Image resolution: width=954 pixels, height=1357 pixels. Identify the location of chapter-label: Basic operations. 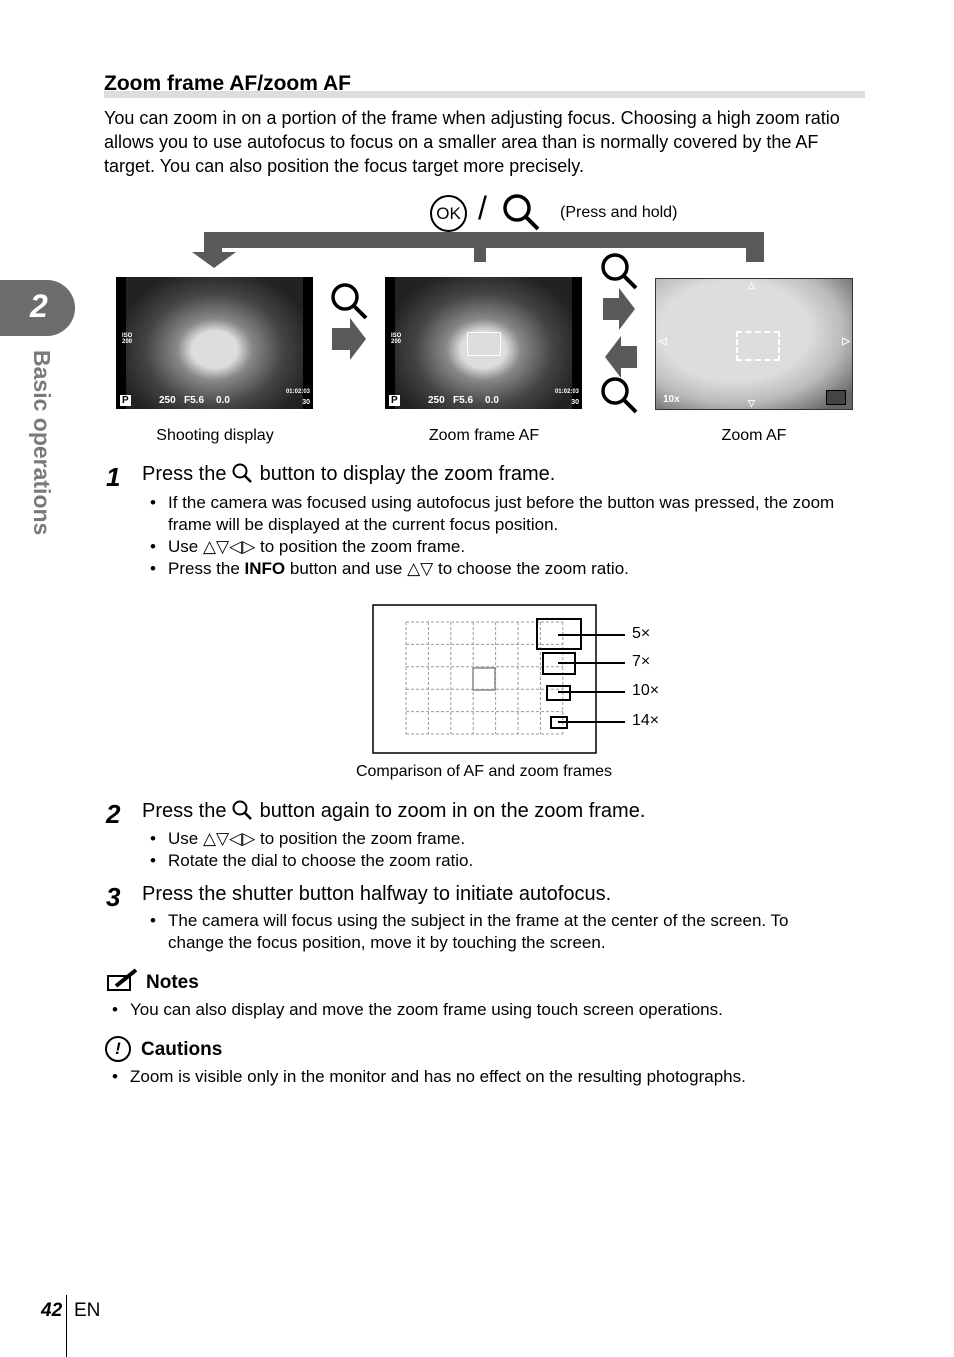
(42, 443).